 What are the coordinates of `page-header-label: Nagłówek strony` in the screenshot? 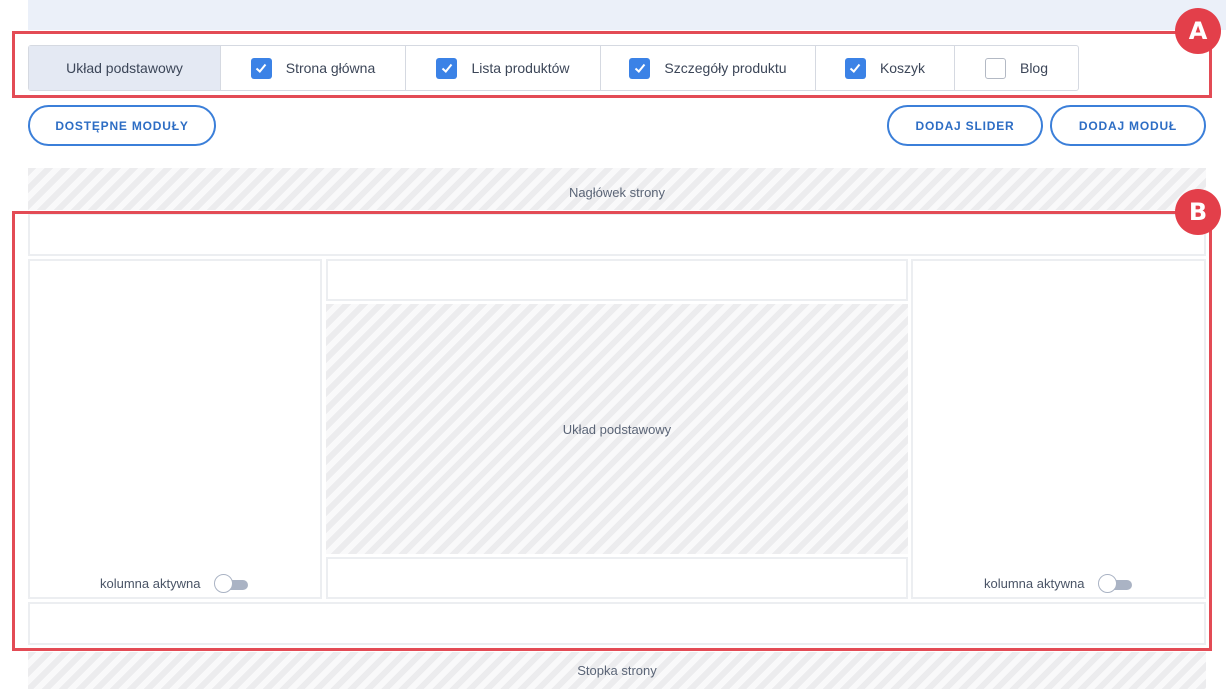 It's located at (617, 192).